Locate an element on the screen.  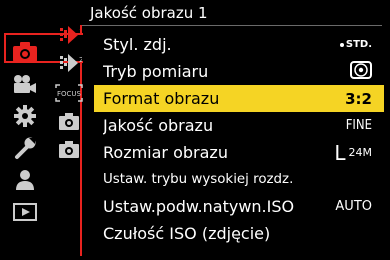
camera-icon is located at coordinates (25, 52).